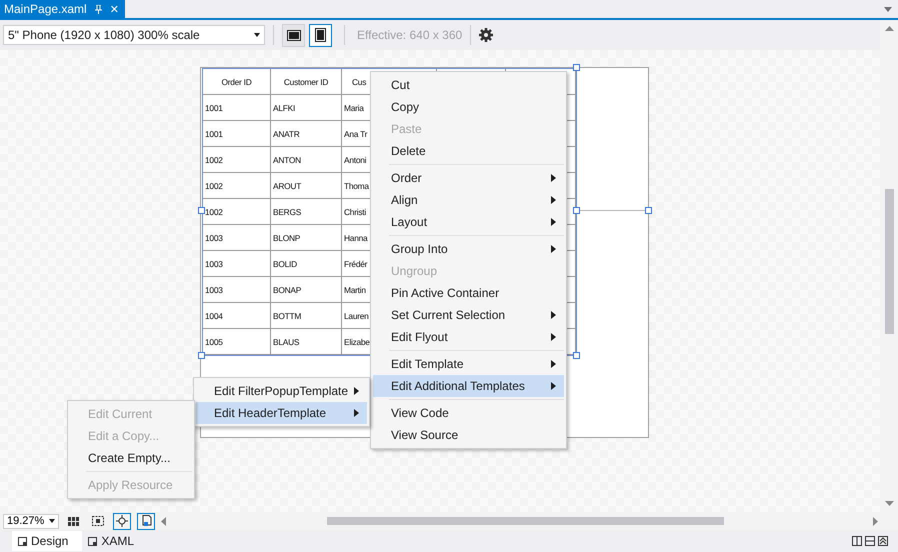  What do you see at coordinates (306, 186) in the screenshot?
I see `table-cell: AROUT` at bounding box center [306, 186].